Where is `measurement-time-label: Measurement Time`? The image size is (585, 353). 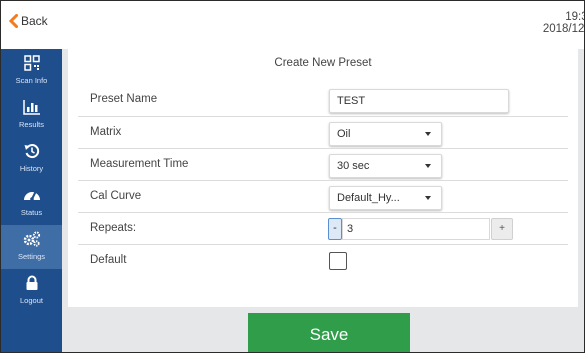 measurement-time-label: Measurement Time is located at coordinates (139, 164).